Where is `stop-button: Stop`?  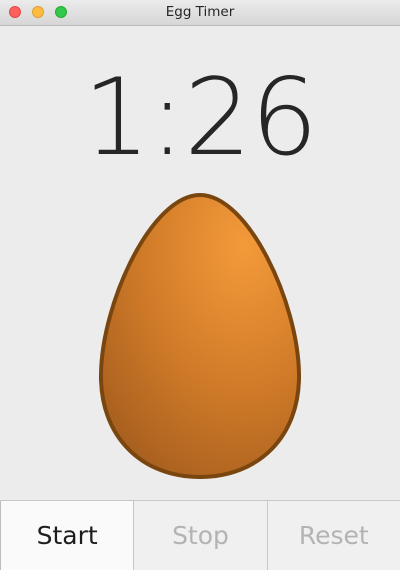
stop-button: Stop is located at coordinates (201, 535).